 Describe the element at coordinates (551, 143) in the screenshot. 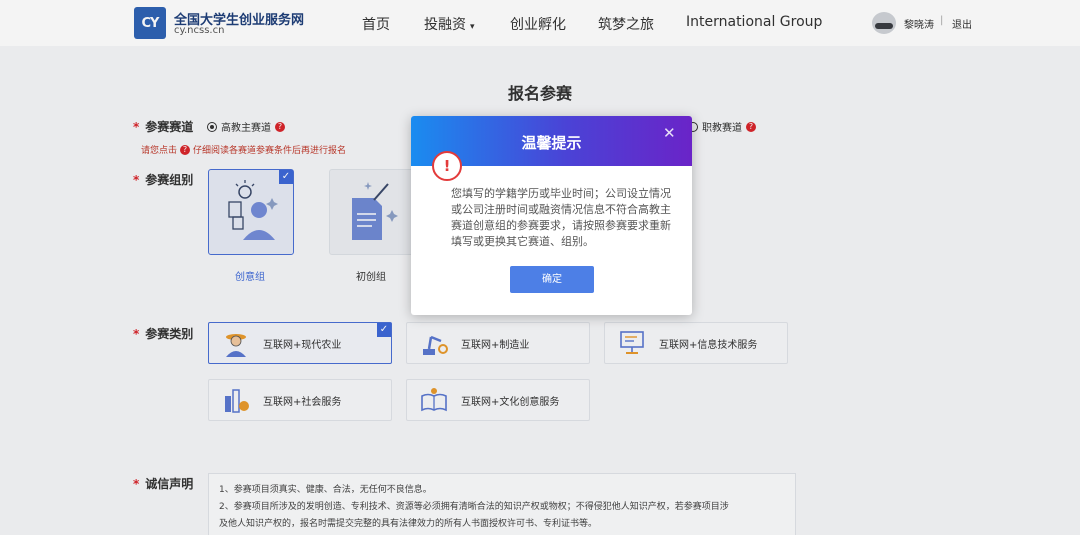

I see `modal-title: 温馨提示` at that location.